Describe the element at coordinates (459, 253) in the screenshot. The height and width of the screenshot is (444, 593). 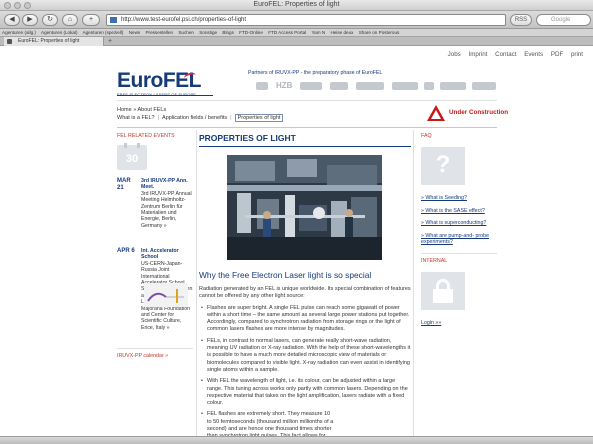
I see `faq-divider` at that location.